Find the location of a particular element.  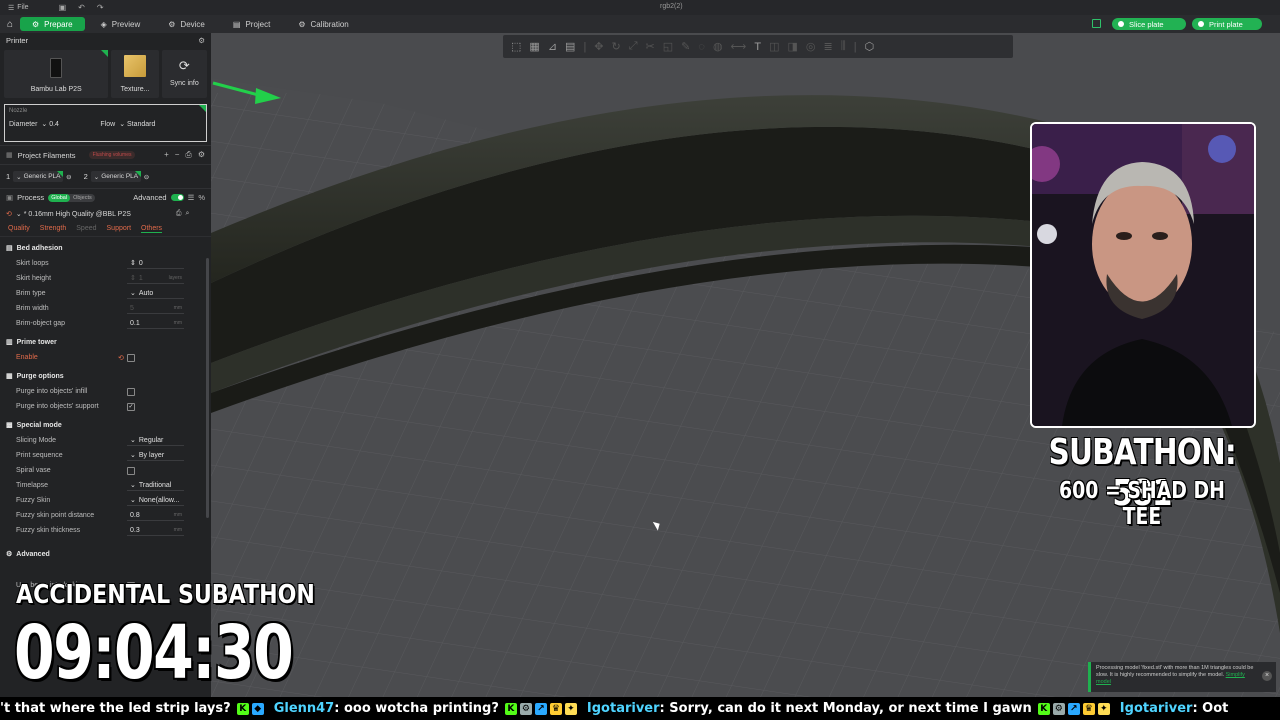

filament-slot-1: 1 ⌄ Generic PLA ⊖ is located at coordinates (42, 176).